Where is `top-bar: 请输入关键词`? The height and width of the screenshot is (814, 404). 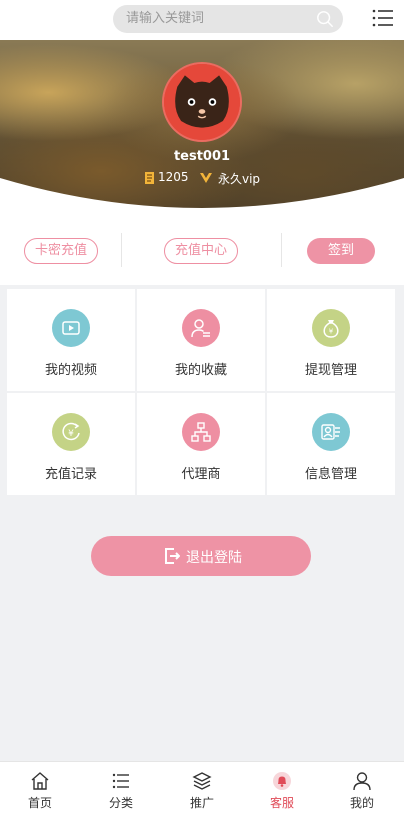
top-bar: 请输入关键词 is located at coordinates (202, 20).